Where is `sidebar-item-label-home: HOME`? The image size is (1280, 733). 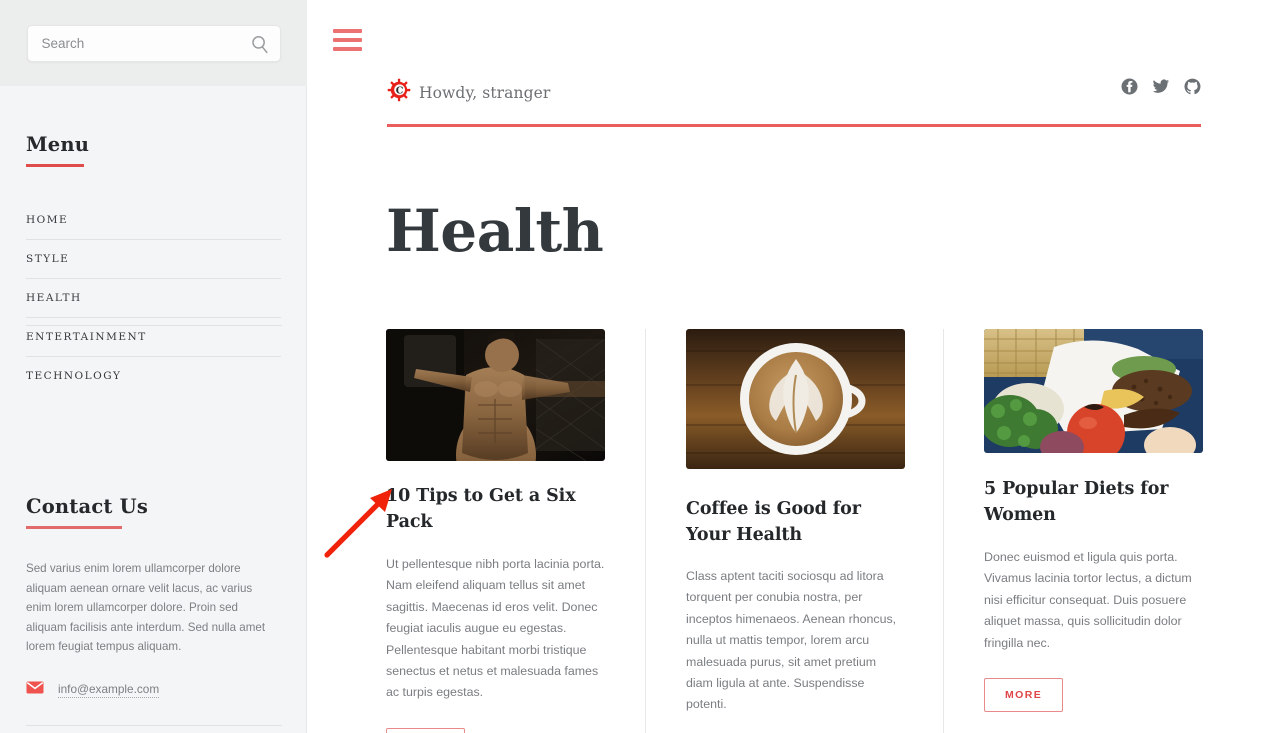 sidebar-item-label-home: HOME is located at coordinates (153, 220).